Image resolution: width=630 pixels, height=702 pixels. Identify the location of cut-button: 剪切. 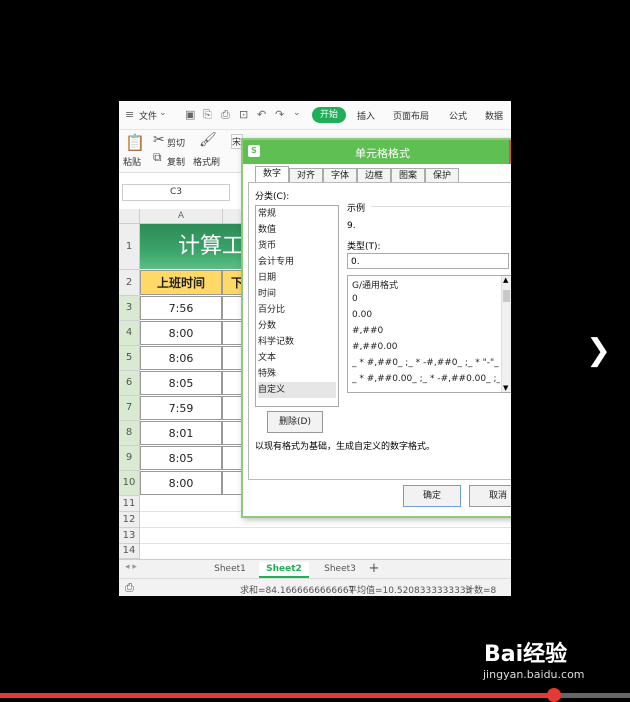
(176, 142).